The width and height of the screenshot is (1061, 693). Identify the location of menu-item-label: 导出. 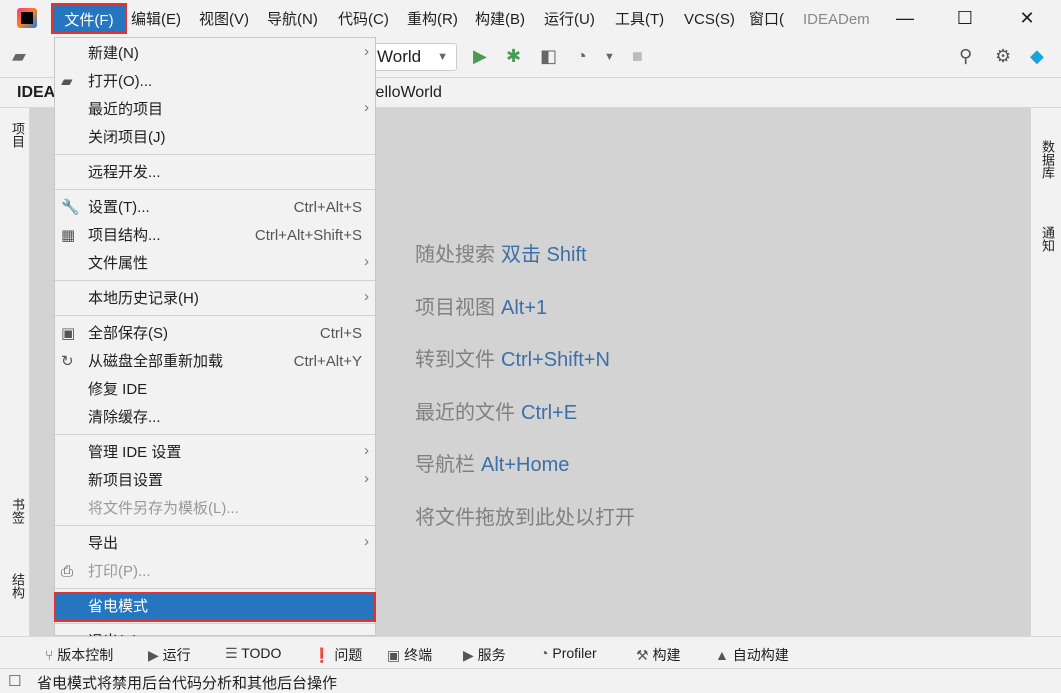
(103, 543).